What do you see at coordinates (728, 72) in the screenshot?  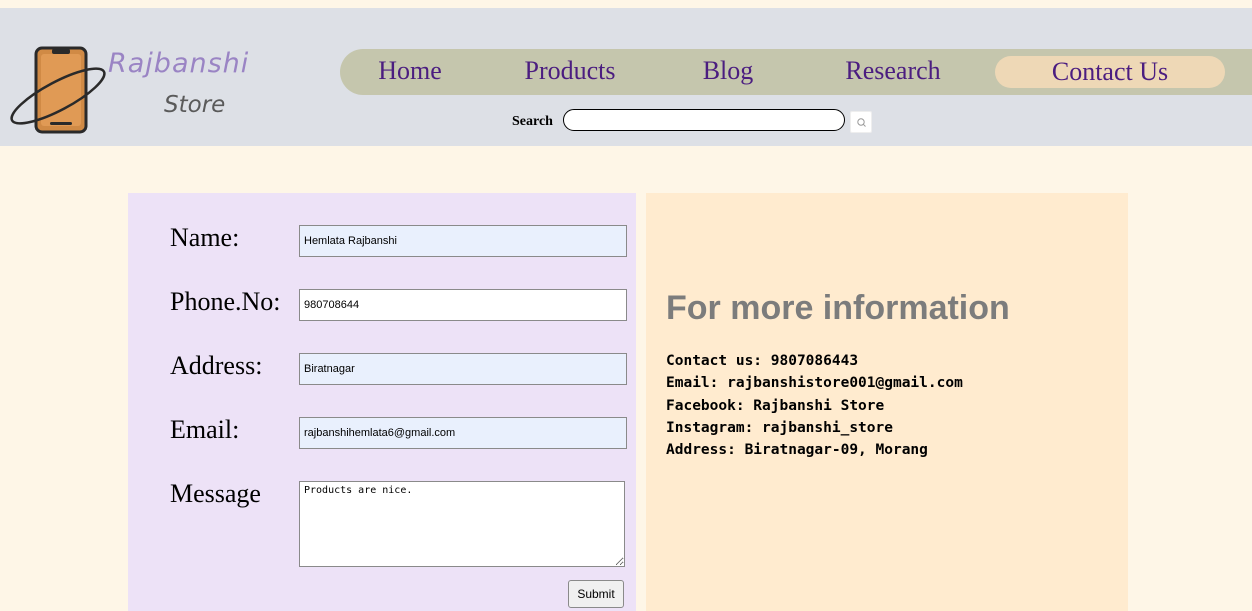 I see `nav-blog: Blog` at bounding box center [728, 72].